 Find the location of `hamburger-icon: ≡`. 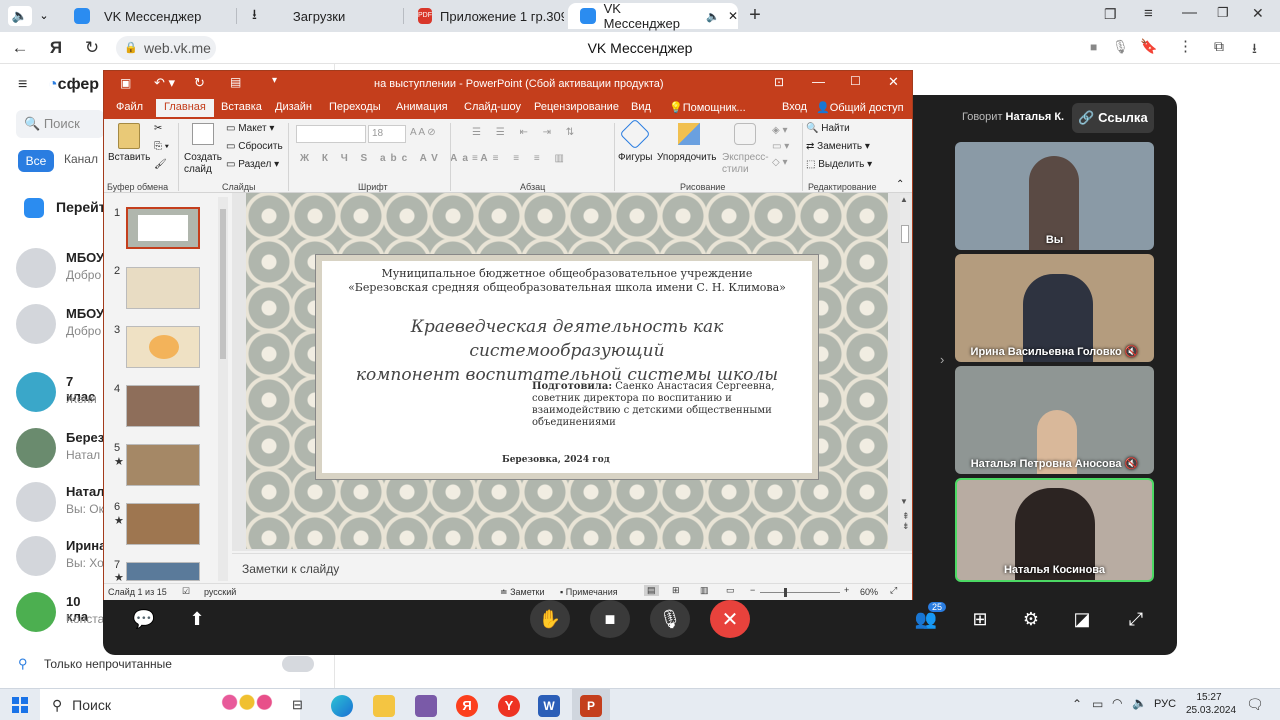

hamburger-icon: ≡ is located at coordinates (22, 85).